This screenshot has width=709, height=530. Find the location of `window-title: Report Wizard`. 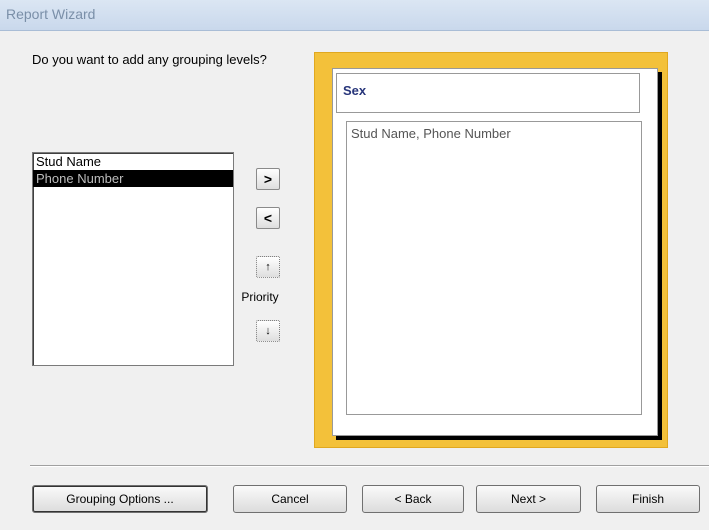

window-title: Report Wizard is located at coordinates (51, 14).